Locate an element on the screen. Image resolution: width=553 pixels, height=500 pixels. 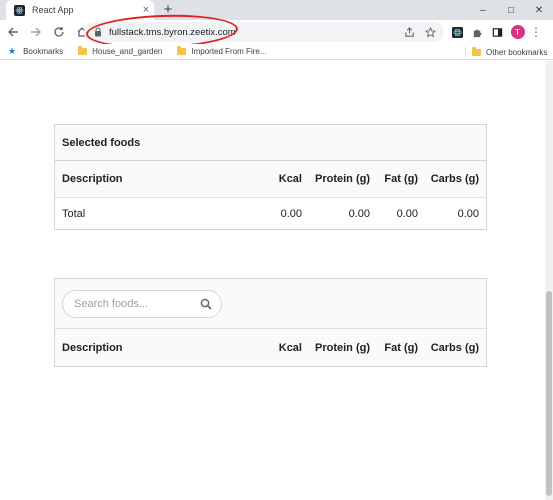
other-bookmarks-label: Other bookmarks is located at coordinates (517, 52).